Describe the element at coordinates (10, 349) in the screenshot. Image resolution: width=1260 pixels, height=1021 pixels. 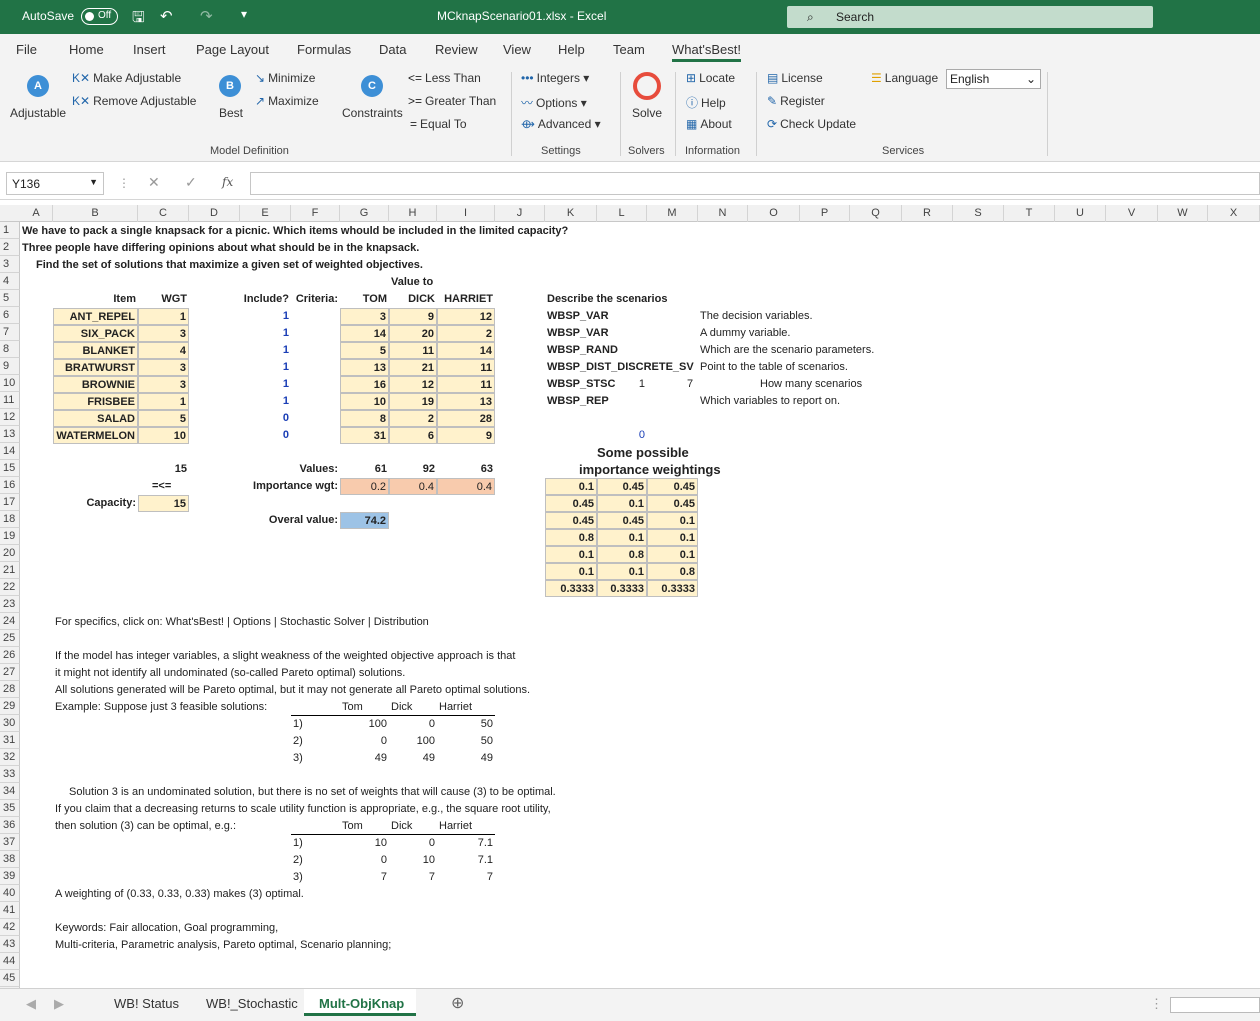
I see `row-header: 8` at that location.